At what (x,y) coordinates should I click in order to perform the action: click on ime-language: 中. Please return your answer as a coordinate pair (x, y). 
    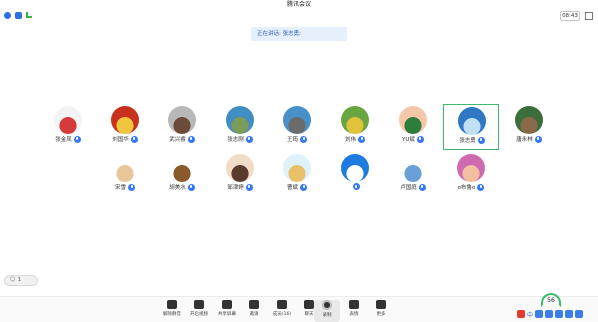
    Looking at the image, I should click on (530, 314).